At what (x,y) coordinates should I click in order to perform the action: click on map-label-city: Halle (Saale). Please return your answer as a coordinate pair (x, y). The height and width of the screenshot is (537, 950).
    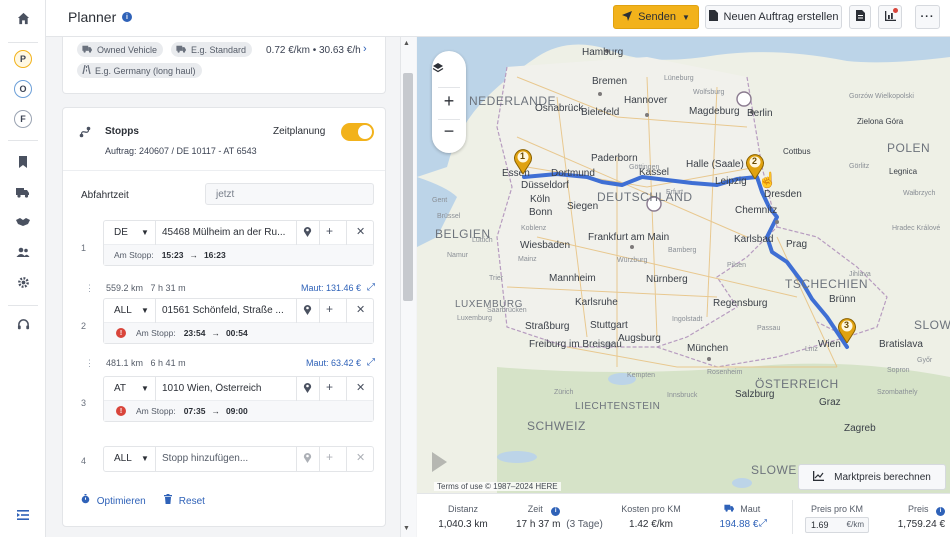
    Looking at the image, I should click on (715, 164).